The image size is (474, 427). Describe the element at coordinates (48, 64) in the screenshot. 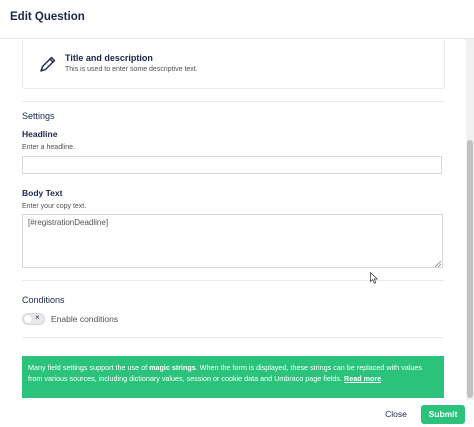

I see `pencil-icon` at that location.